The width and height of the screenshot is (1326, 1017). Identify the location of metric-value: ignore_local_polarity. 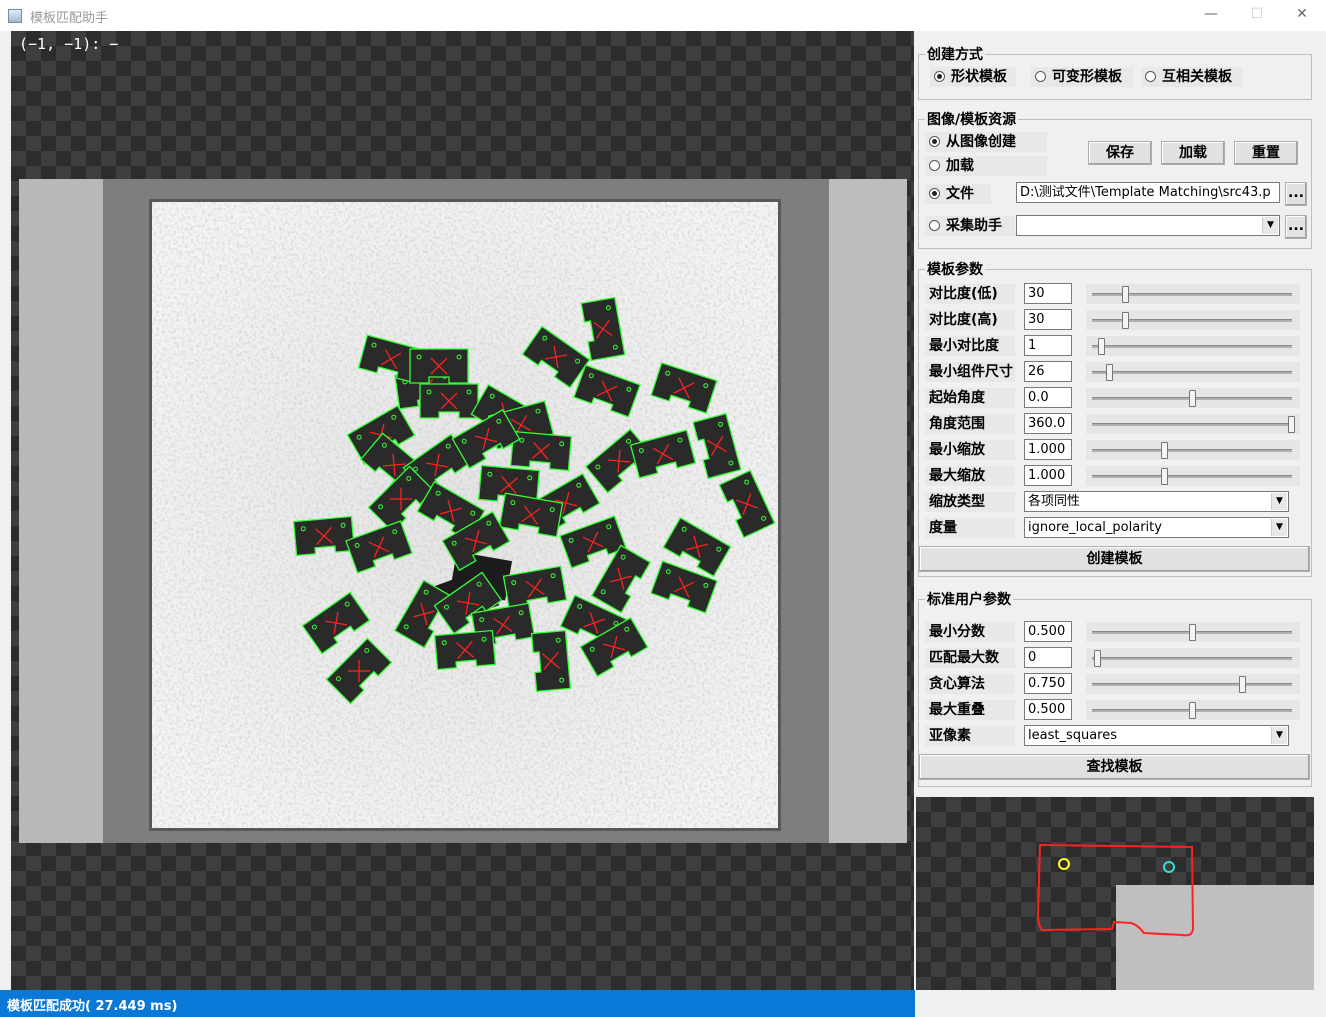
(1095, 527).